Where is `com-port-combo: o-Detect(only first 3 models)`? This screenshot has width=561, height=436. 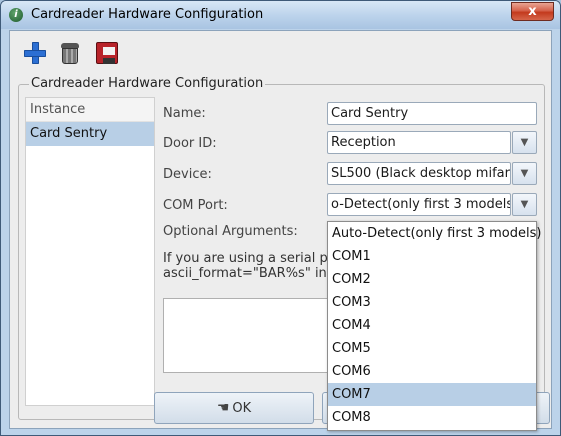
com-port-combo: o-Detect(only first 3 models) is located at coordinates (419, 204).